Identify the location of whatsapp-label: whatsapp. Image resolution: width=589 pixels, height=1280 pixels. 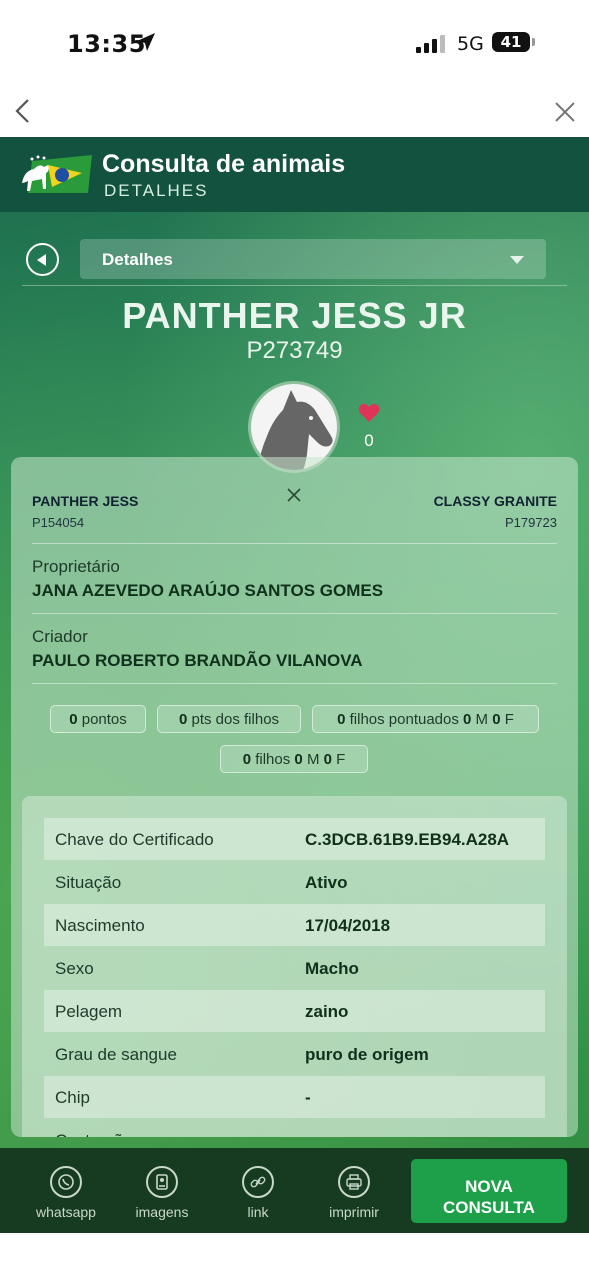
(66, 1212).